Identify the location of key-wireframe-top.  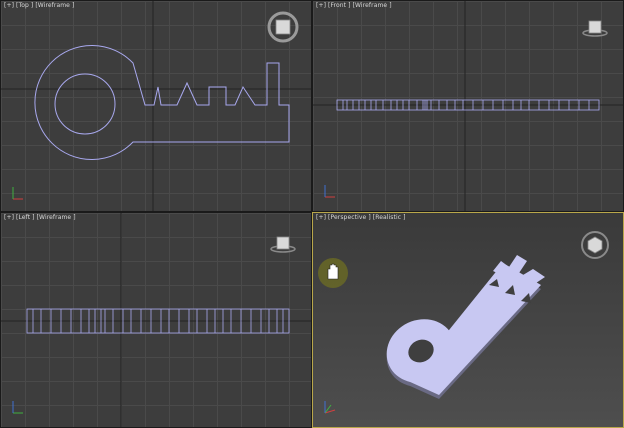
(162, 102).